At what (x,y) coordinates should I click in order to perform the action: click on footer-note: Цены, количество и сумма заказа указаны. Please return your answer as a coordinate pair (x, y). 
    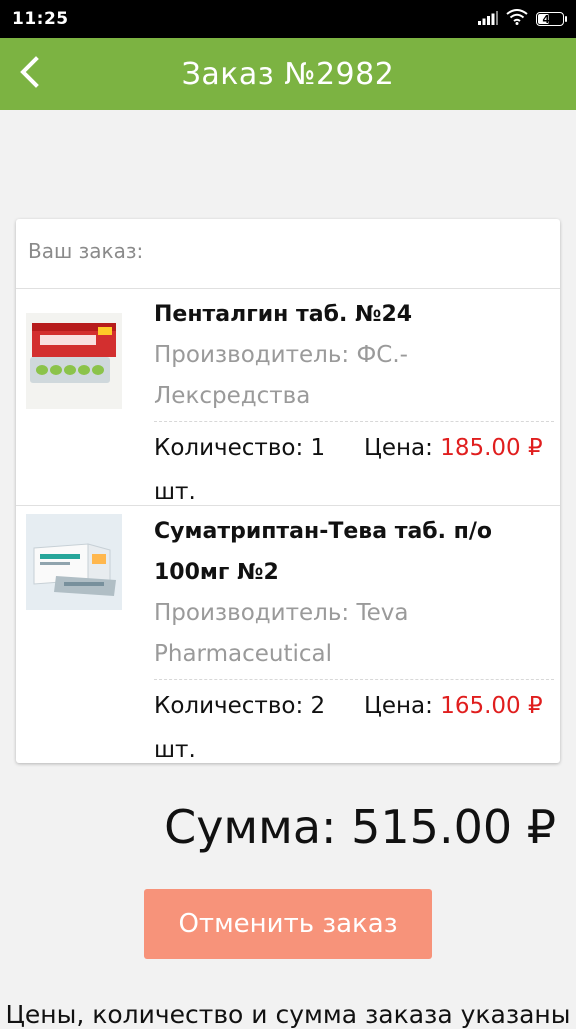
    Looking at the image, I should click on (288, 1014).